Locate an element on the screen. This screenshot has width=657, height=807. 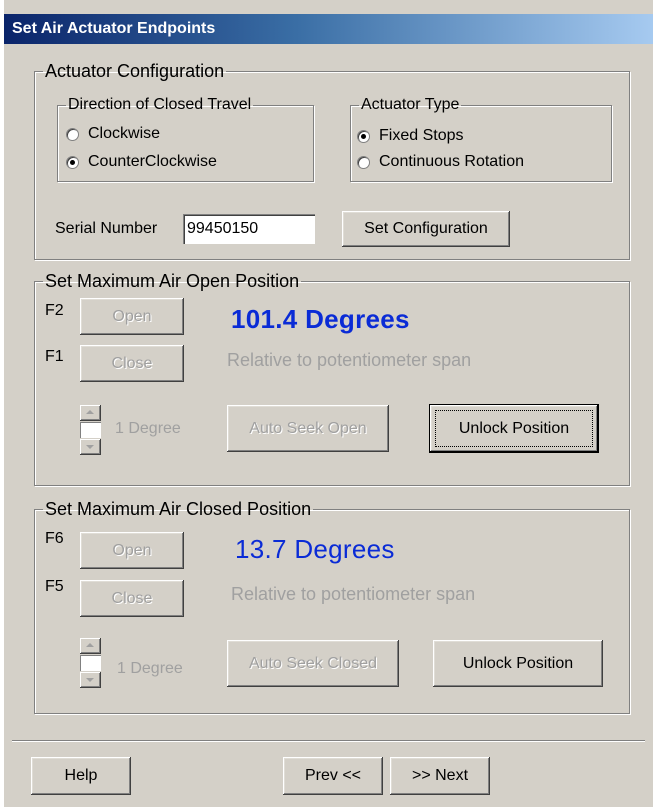
air-closed-close-button: Close is located at coordinates (132, 598).